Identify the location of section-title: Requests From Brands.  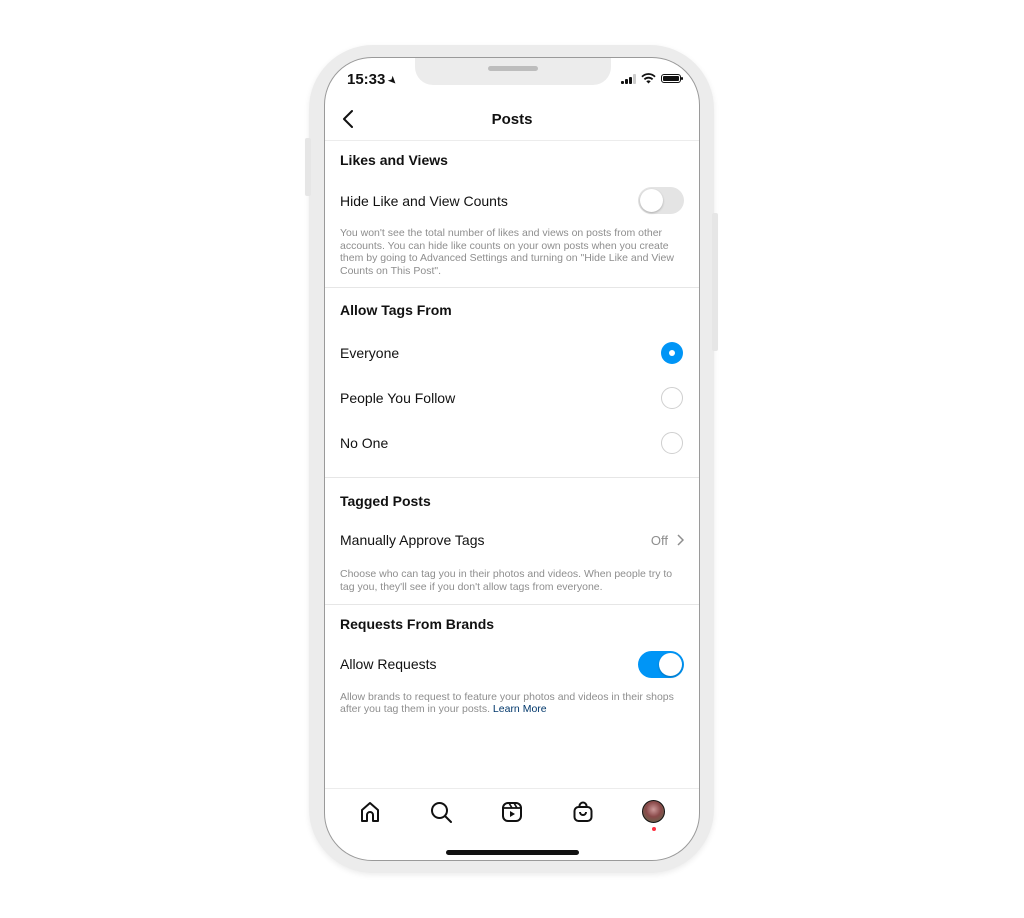
(417, 623).